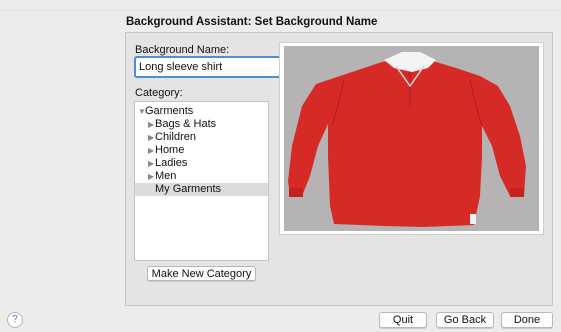 The height and width of the screenshot is (332, 561). Describe the element at coordinates (169, 111) in the screenshot. I see `tree-item-label: Garments` at that location.